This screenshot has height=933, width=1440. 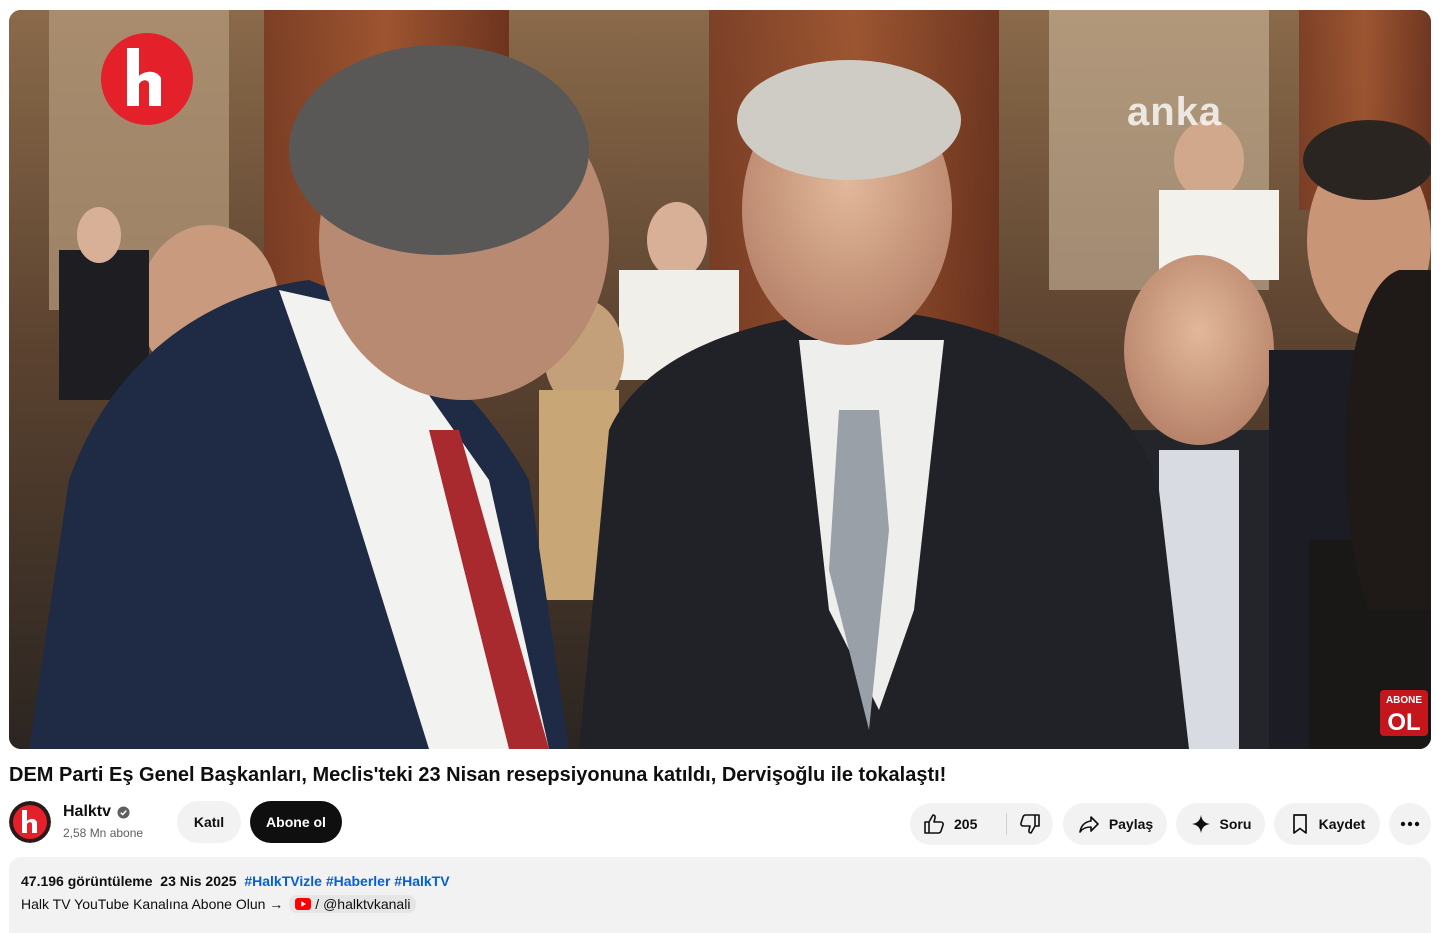 What do you see at coordinates (966, 824) in the screenshot?
I see `like-count: 205` at bounding box center [966, 824].